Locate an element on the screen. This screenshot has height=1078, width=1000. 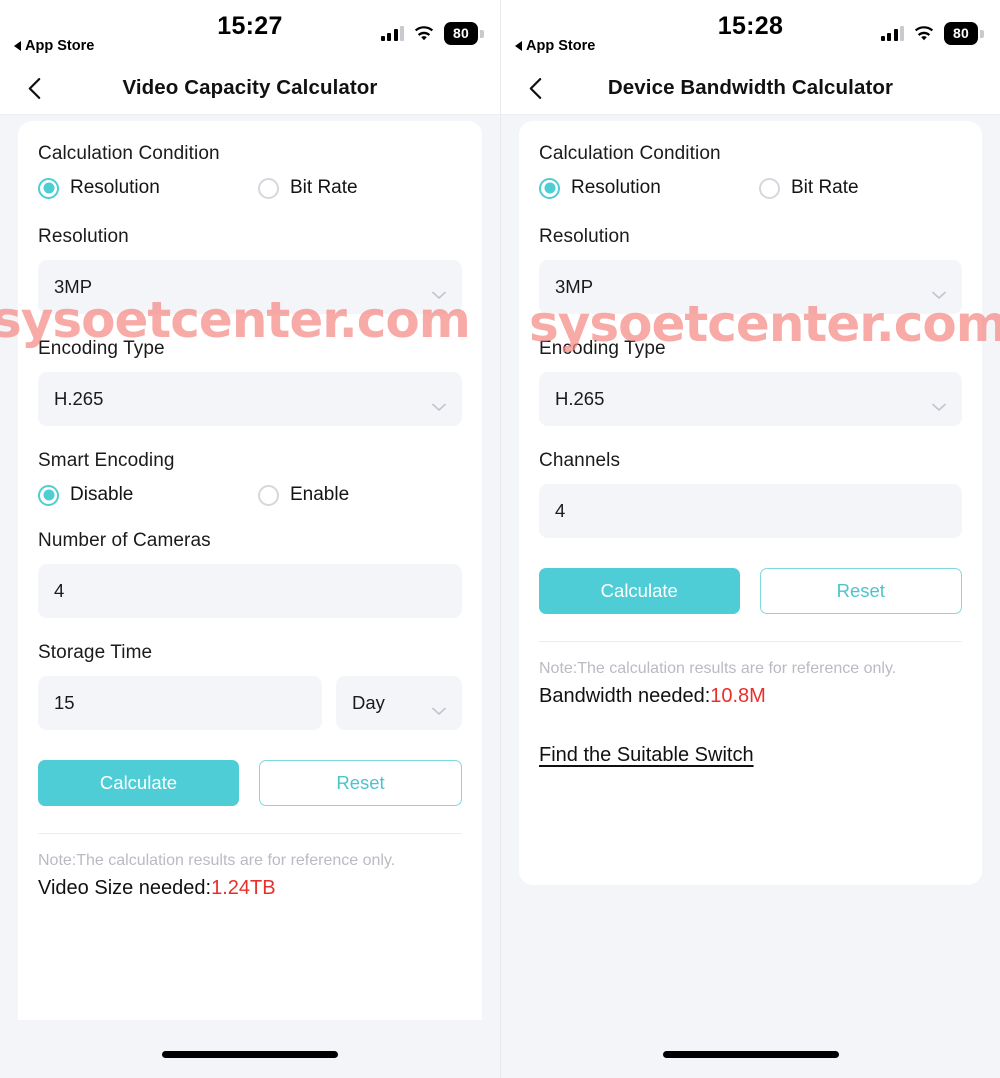
smart-encoding-label: Smart Encoding is located at coordinates (106, 460).